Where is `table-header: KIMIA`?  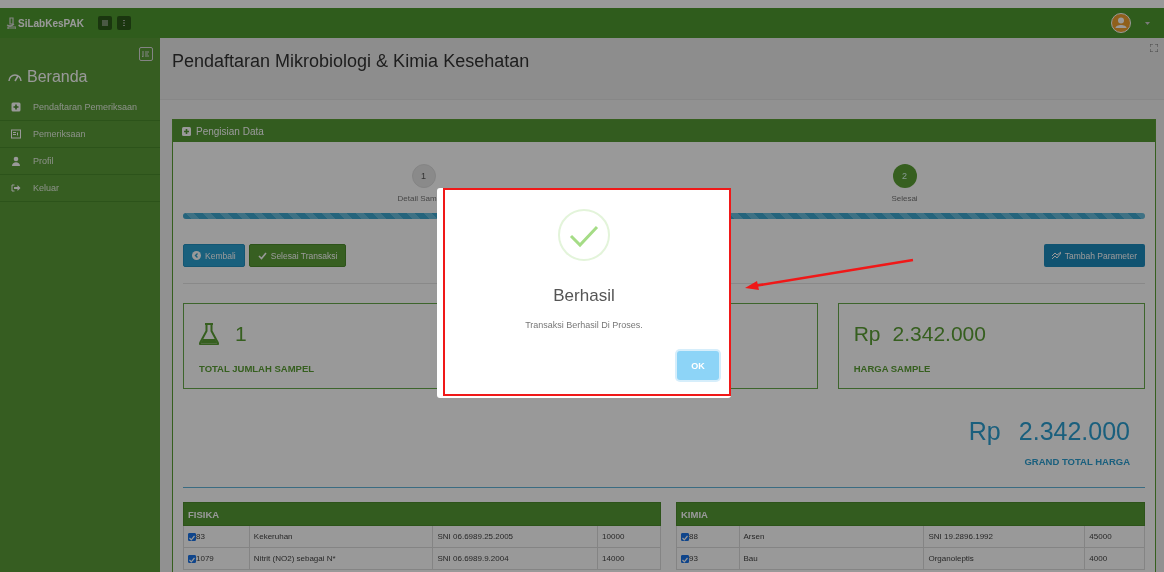
table-header: KIMIA is located at coordinates (910, 514).